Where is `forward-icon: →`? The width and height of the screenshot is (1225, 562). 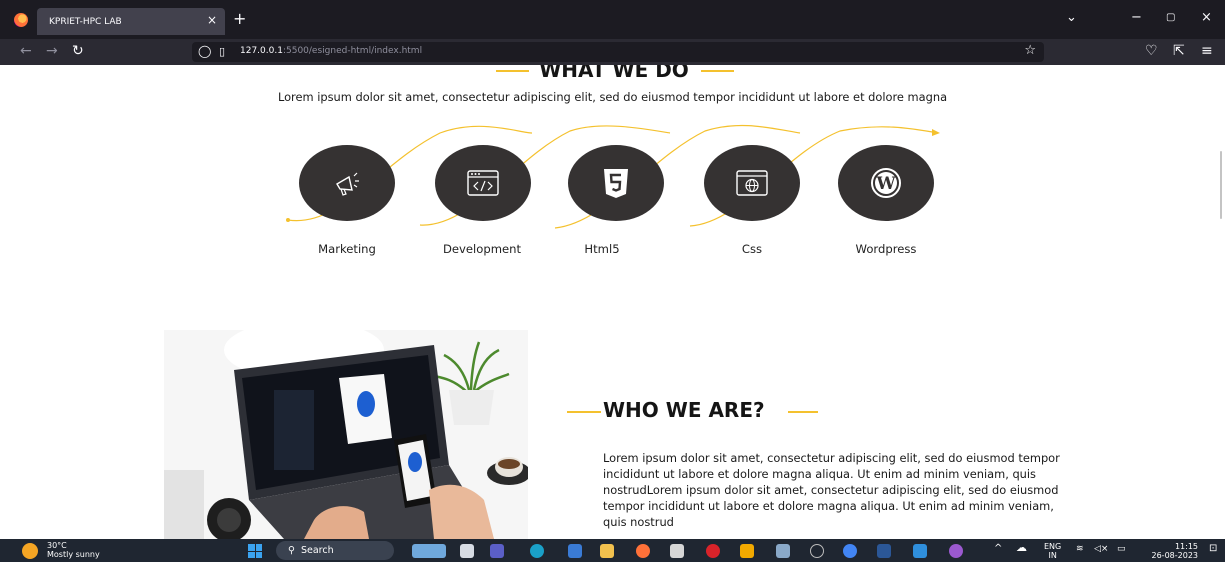 forward-icon: → is located at coordinates (52, 51).